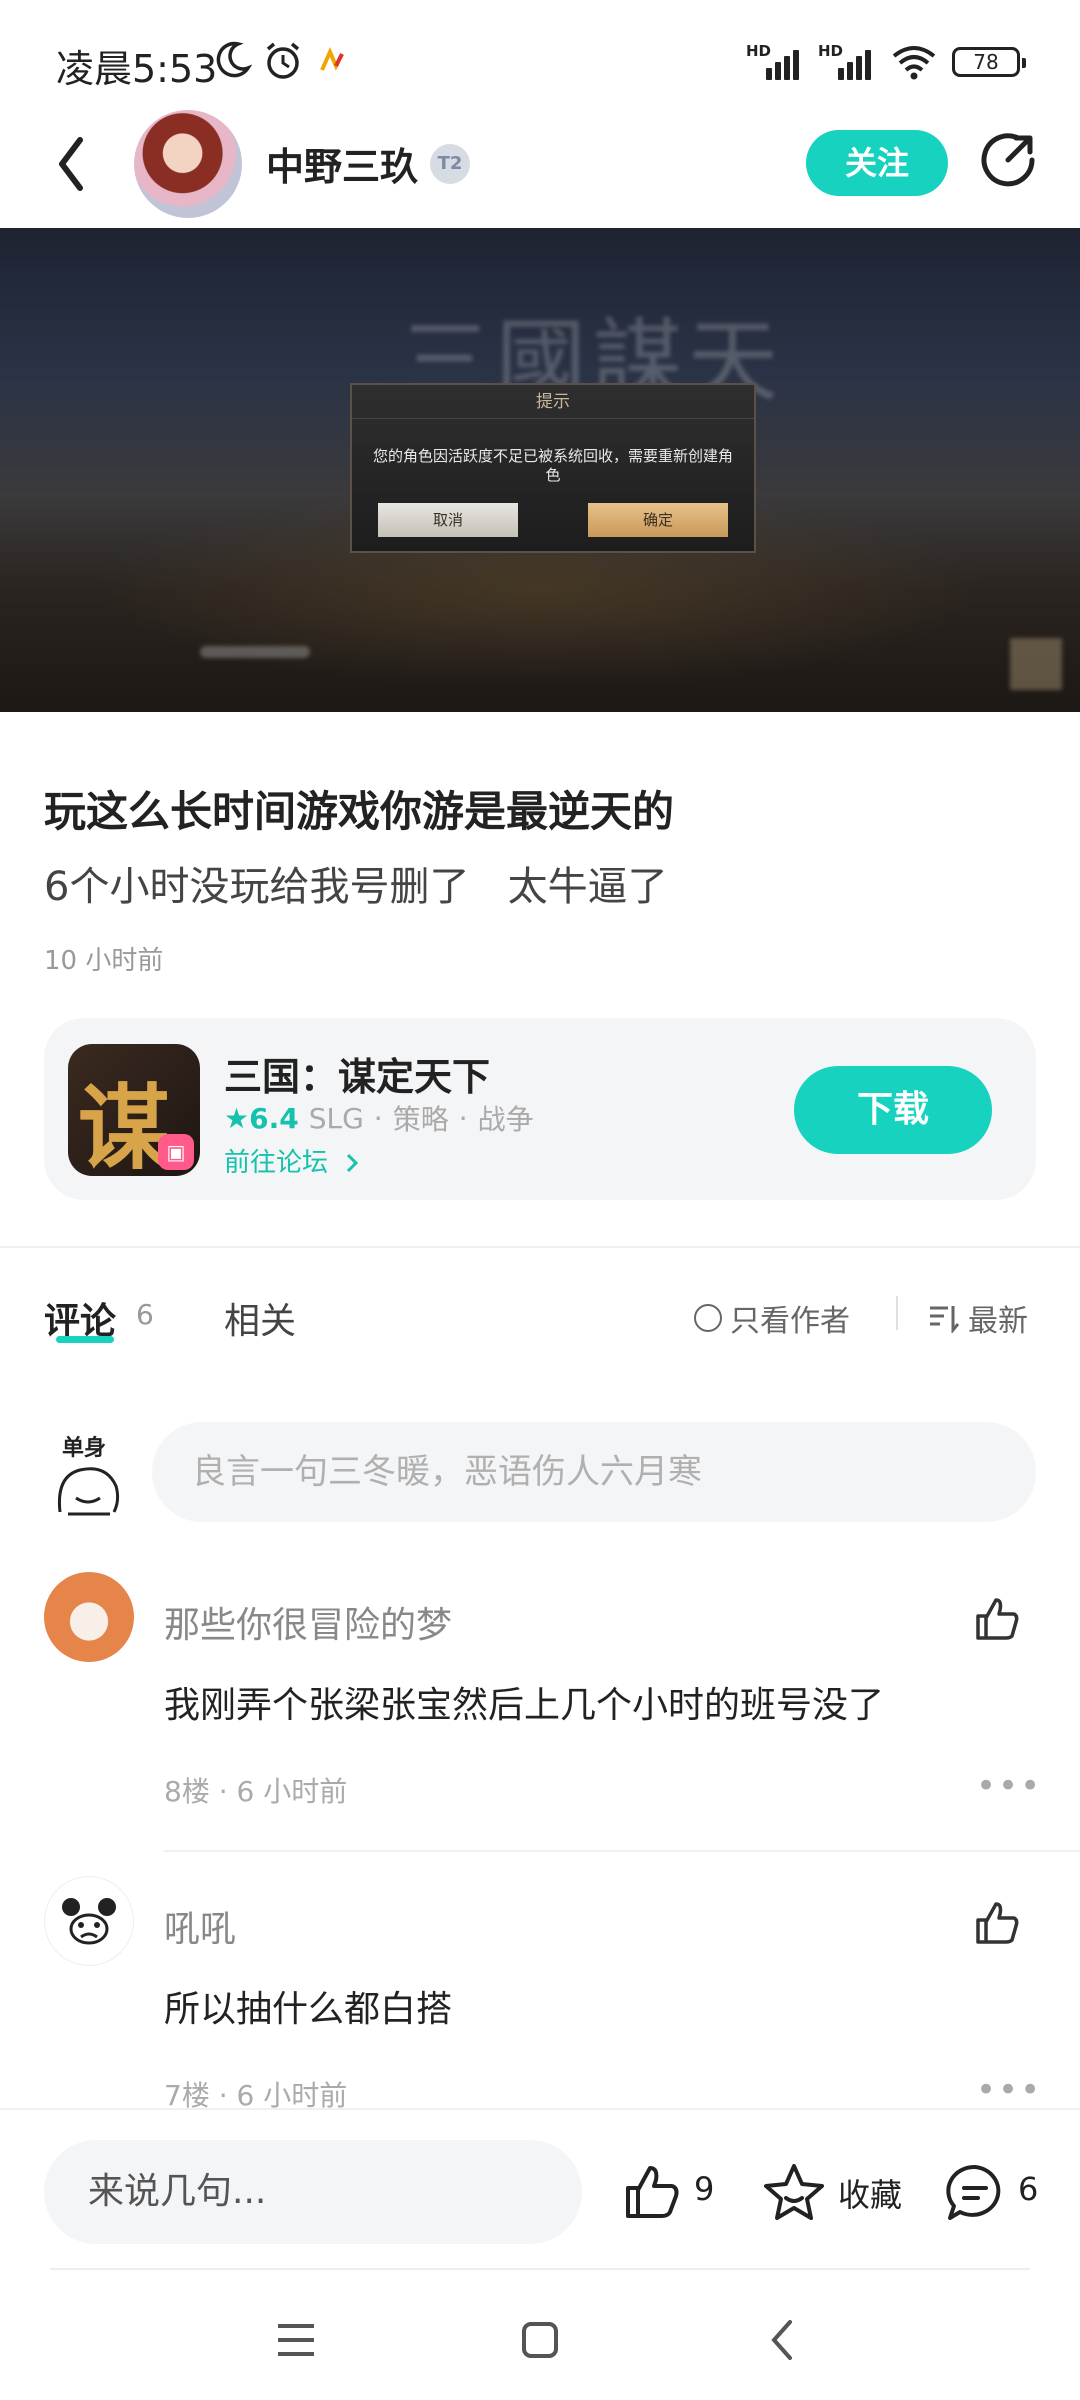 The width and height of the screenshot is (1080, 2400). Describe the element at coordinates (188, 164) in the screenshot. I see `author-avatar` at that location.